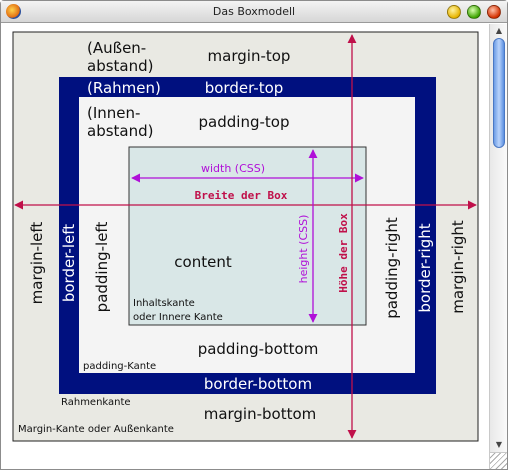  Describe the element at coordinates (164, 303) in the screenshot. I see `inhaltskante-line1: Inhaltskante` at that location.